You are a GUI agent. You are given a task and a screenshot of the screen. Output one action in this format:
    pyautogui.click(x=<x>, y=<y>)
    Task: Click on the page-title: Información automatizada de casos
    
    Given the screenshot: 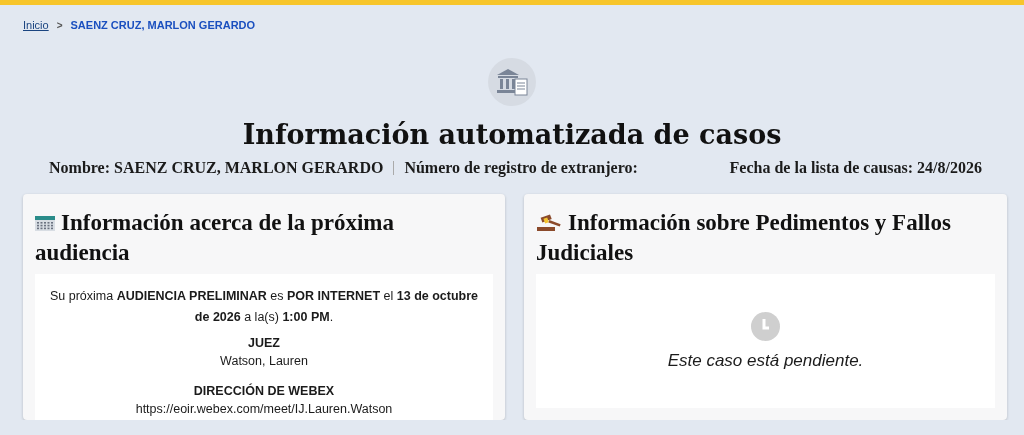 What is the action you would take?
    pyautogui.click(x=512, y=135)
    